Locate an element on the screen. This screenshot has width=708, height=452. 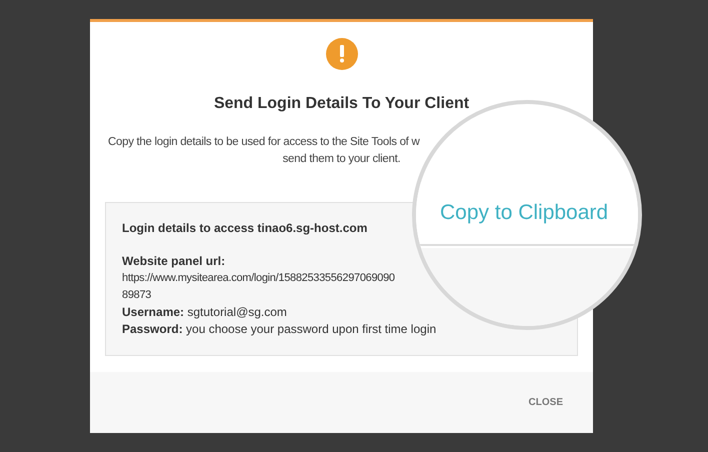
copy-to-clipboard-button: Copy to Clipboard is located at coordinates (524, 213).